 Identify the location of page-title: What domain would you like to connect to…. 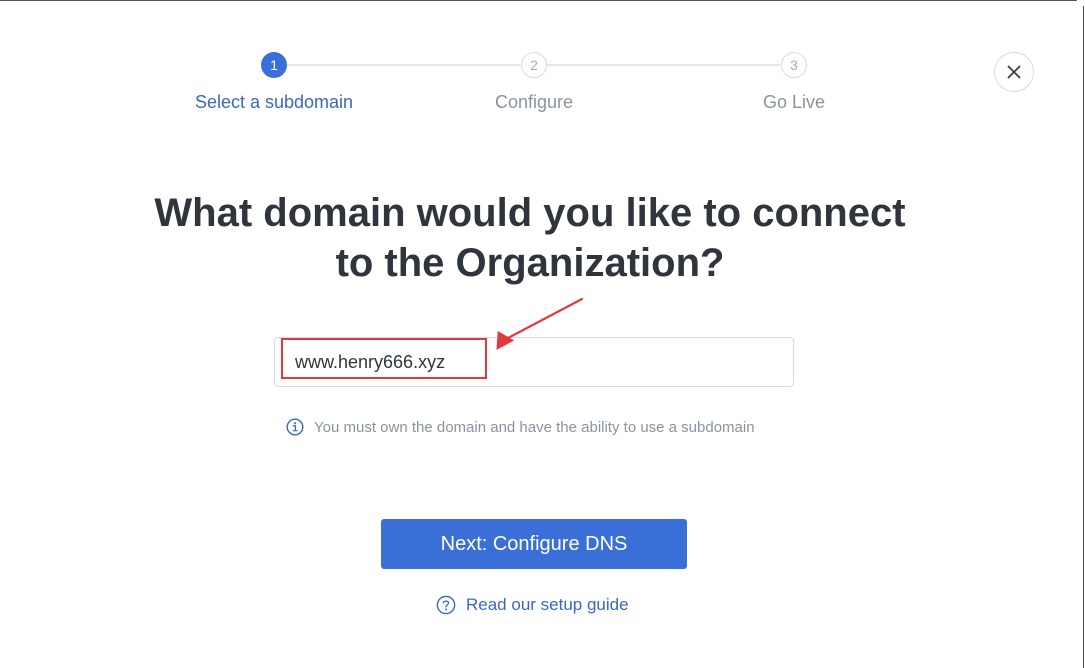
(530, 238).